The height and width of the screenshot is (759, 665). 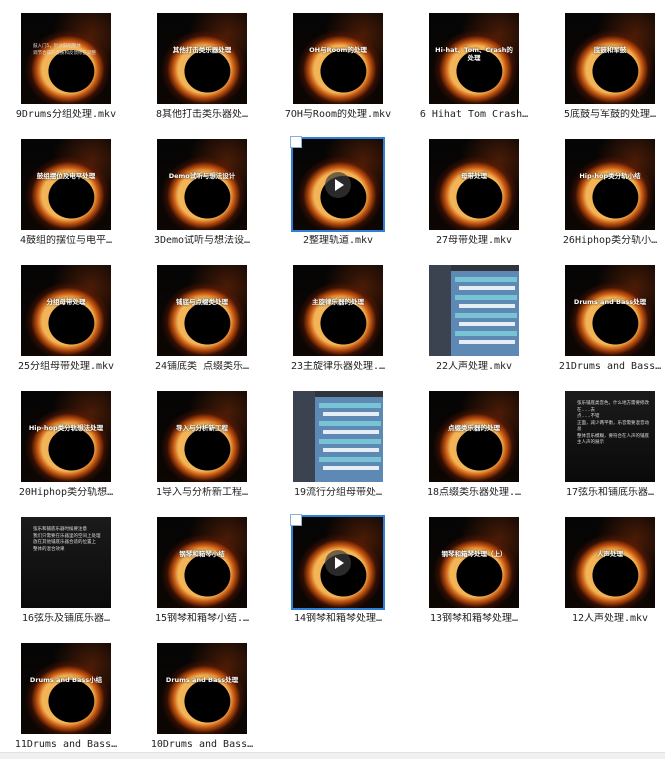 I want to click on video-thumbnail: 钢琴和箱琴小结, so click(x=202, y=562).